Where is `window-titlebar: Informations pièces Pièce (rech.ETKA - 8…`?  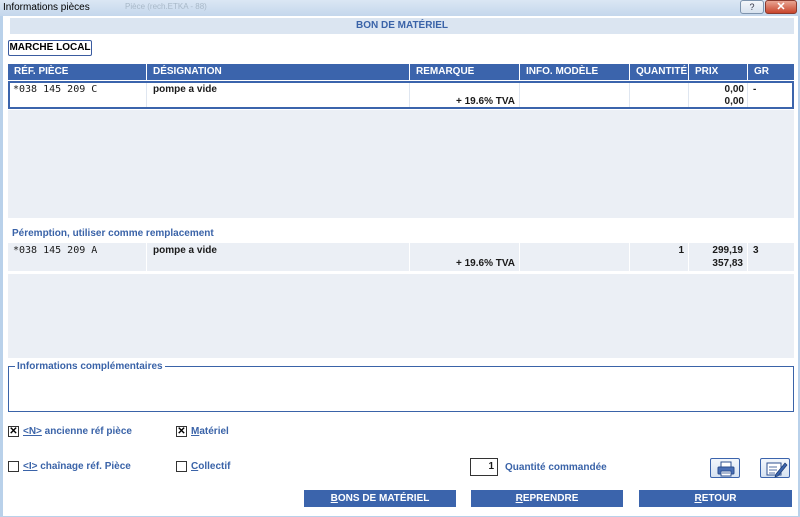
window-titlebar: Informations pièces Pièce (rech.ETKA - 8… is located at coordinates (400, 8).